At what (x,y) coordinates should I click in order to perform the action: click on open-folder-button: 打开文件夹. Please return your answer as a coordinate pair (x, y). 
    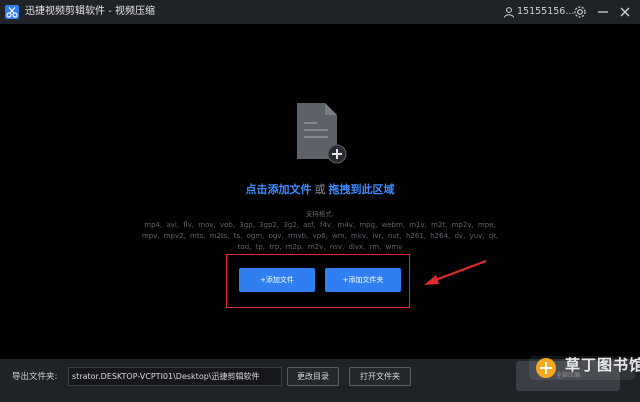
    Looking at the image, I should click on (380, 376).